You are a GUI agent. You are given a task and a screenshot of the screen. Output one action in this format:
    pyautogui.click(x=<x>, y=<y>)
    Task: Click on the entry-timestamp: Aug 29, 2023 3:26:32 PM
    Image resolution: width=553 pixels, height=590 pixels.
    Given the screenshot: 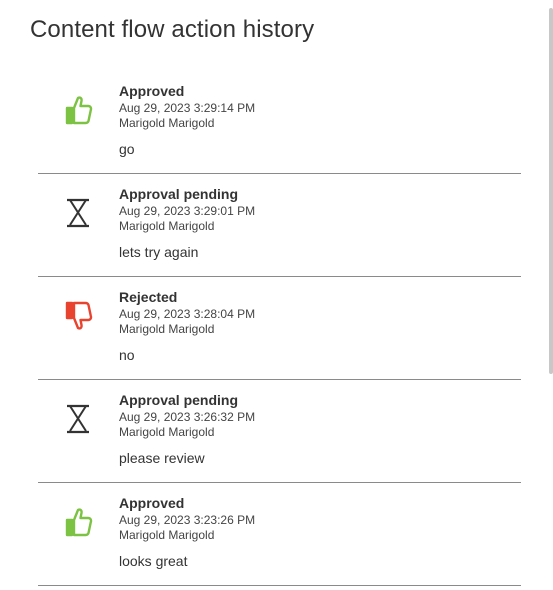 What is the action you would take?
    pyautogui.click(x=187, y=417)
    